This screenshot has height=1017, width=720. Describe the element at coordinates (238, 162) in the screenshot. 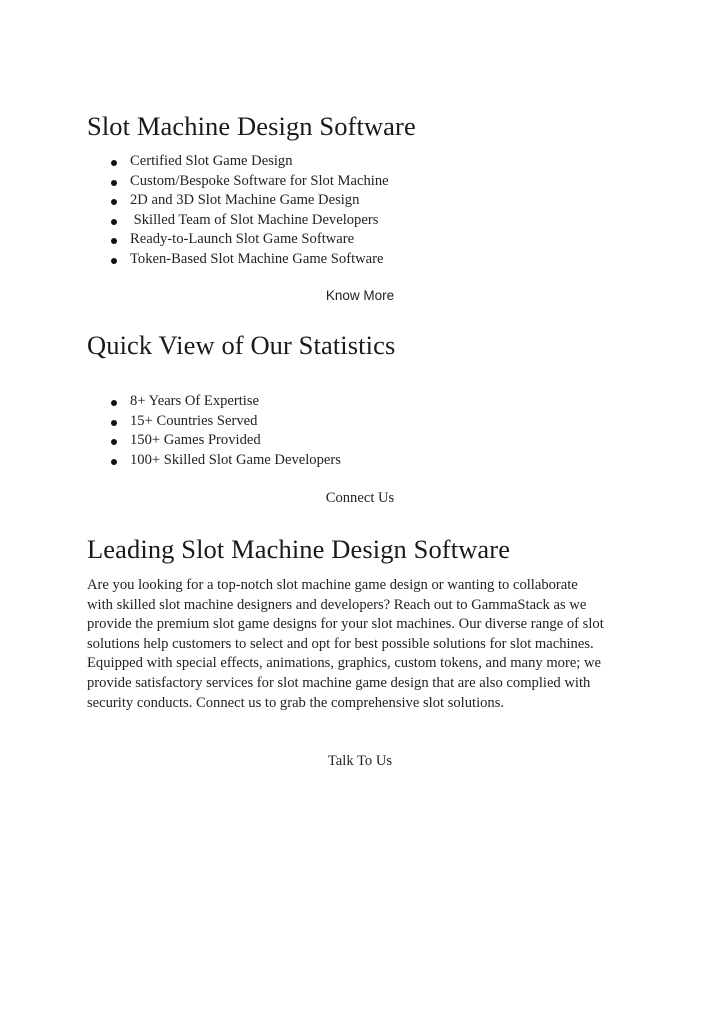

I see `list-item: Certified Slot Game Design` at that location.